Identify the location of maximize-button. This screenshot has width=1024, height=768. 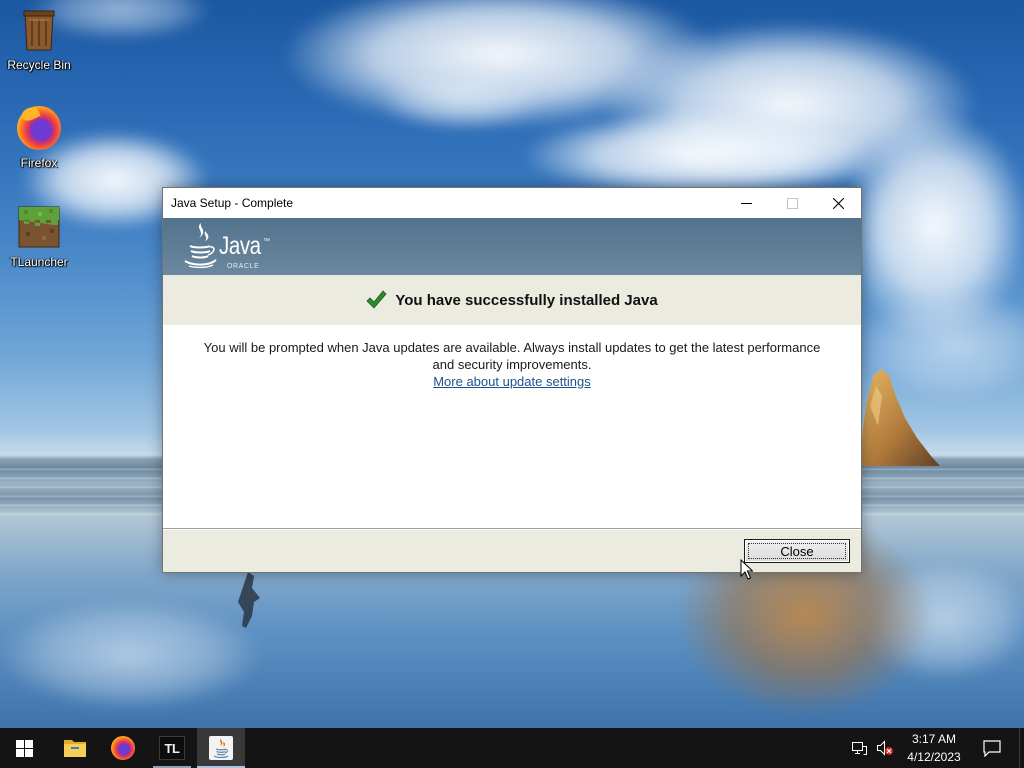
(792, 203).